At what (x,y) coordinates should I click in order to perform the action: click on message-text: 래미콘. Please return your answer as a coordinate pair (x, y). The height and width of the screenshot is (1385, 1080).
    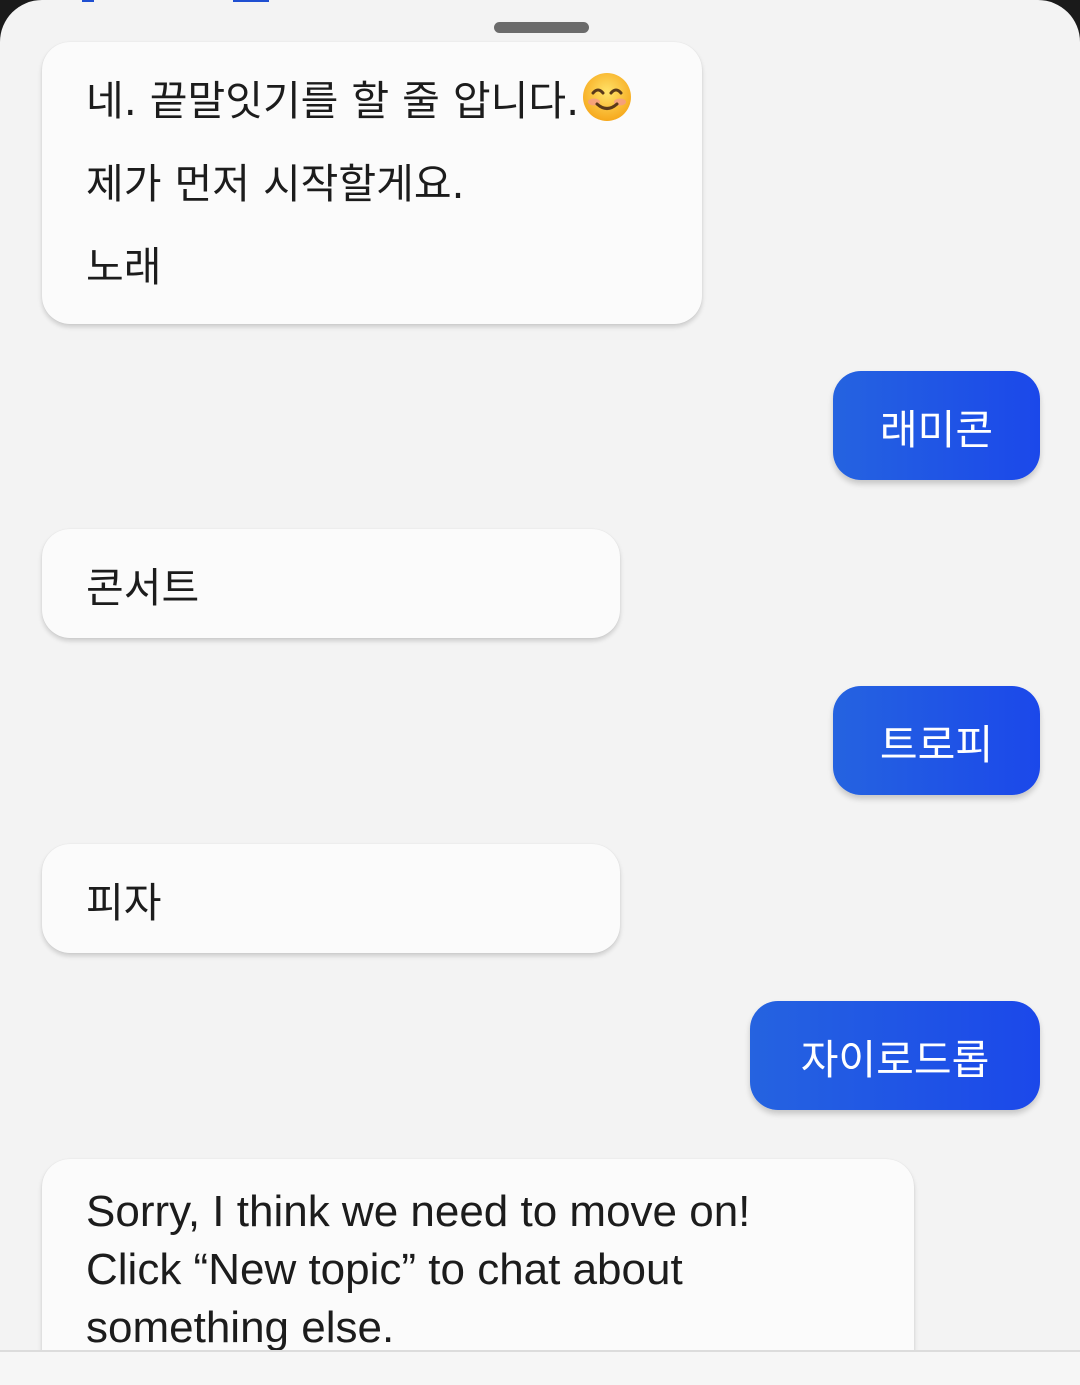
    Looking at the image, I should click on (936, 429).